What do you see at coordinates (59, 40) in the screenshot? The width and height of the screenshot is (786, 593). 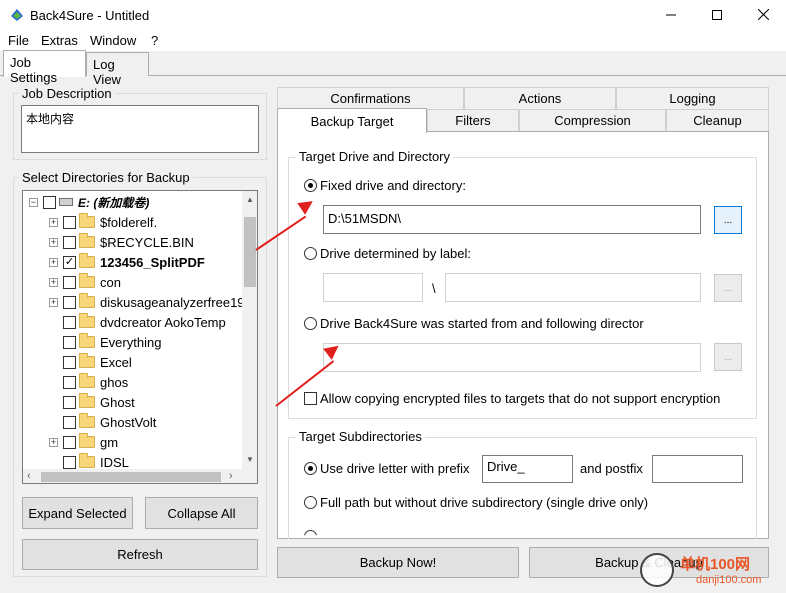 I see `menu-extras: Extras` at bounding box center [59, 40].